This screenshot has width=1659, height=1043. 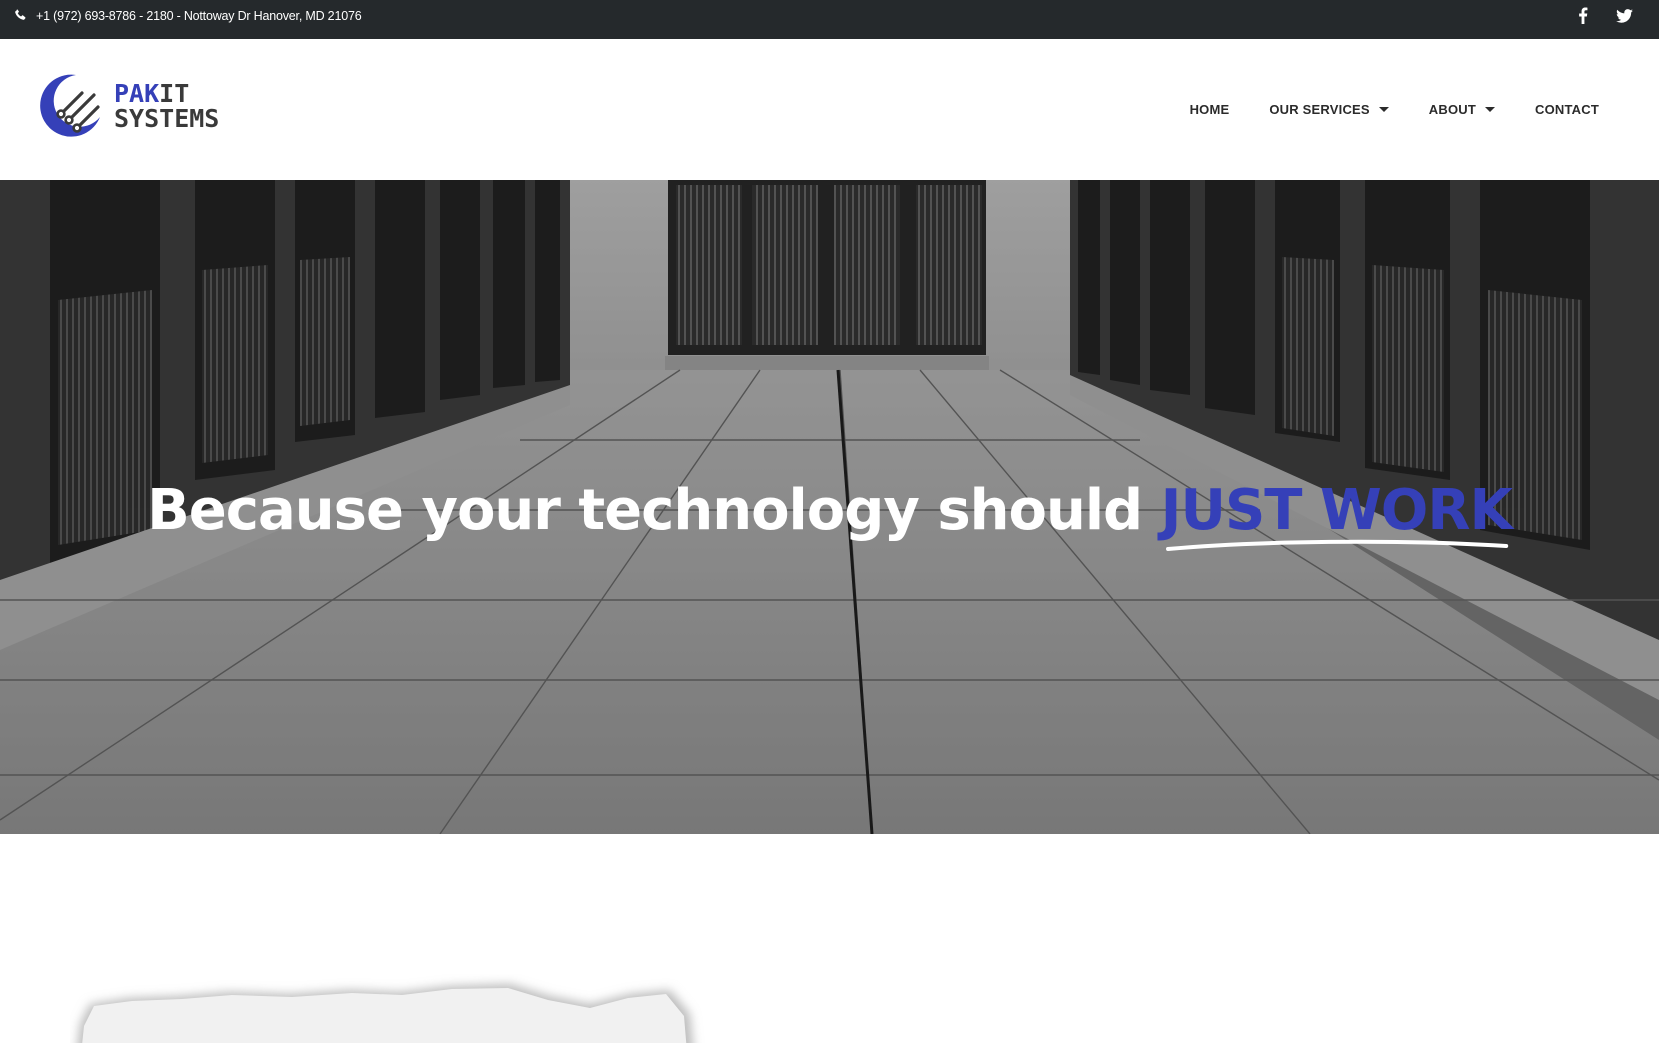 I want to click on logo-text-systems: SYSTEMS, so click(x=167, y=118).